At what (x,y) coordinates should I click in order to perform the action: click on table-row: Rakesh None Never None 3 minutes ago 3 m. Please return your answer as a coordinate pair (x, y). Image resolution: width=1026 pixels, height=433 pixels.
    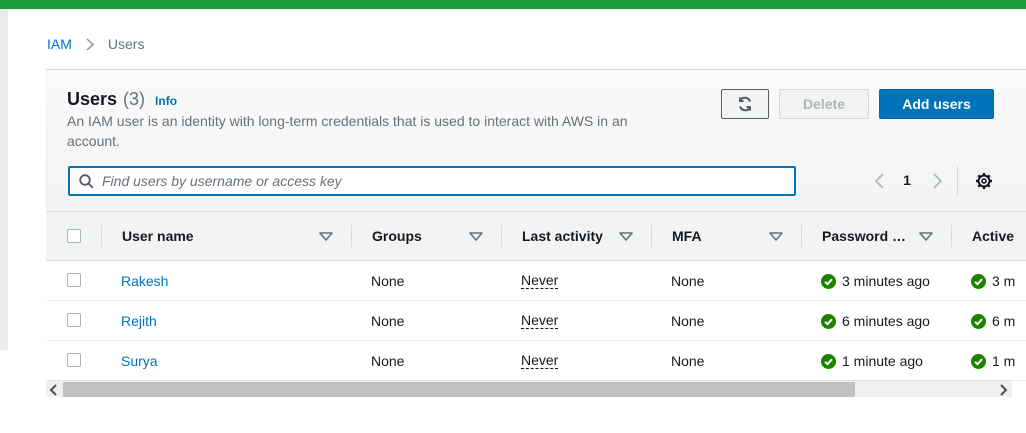
    Looking at the image, I should click on (536, 281).